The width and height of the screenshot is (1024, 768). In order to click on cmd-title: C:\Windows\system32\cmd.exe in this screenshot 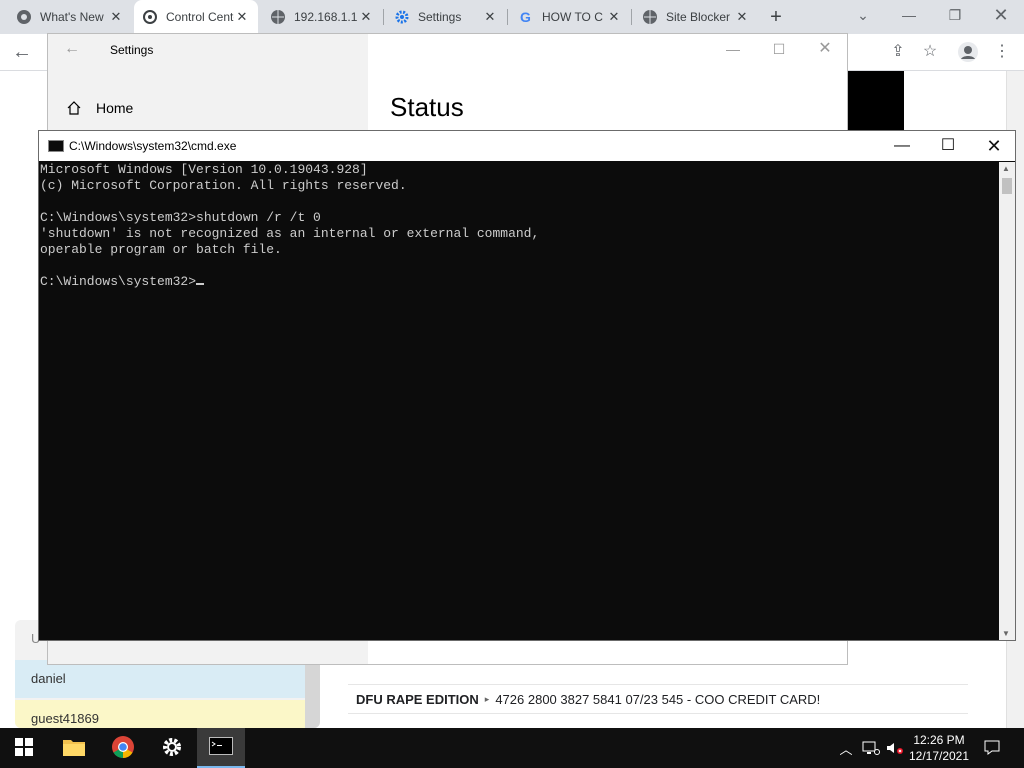, I will do `click(153, 146)`.